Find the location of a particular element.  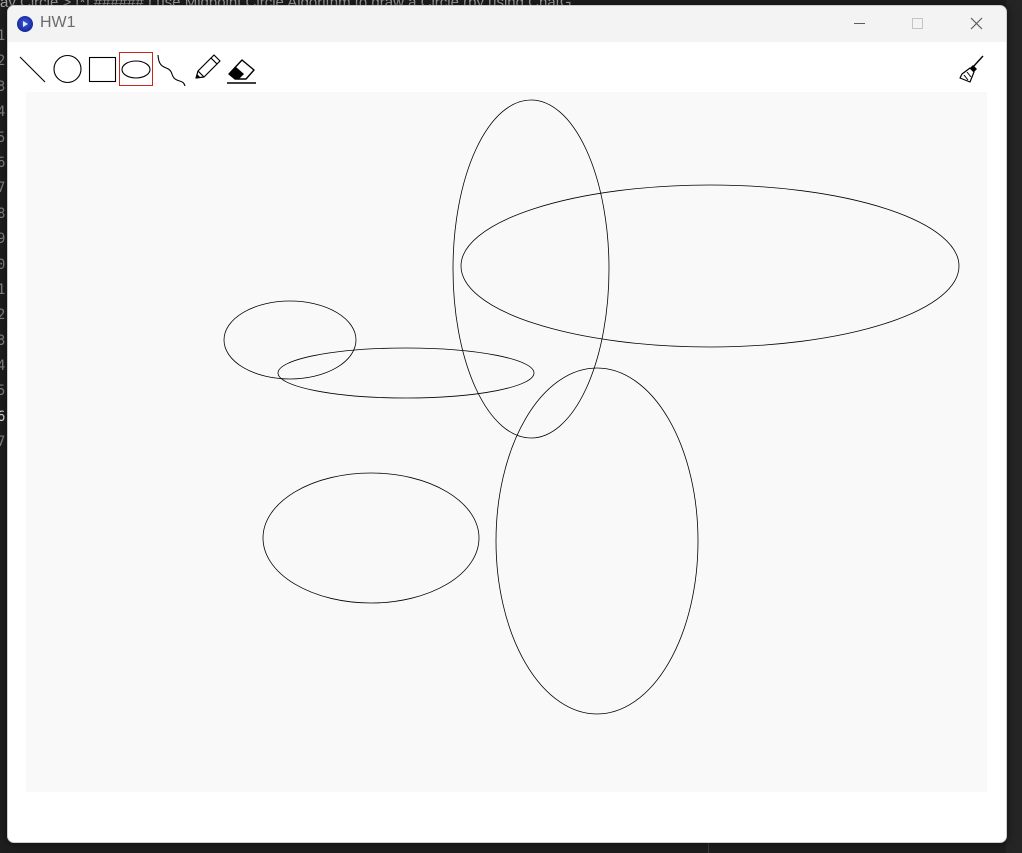

rectangle-tool-icon is located at coordinates (102, 69).